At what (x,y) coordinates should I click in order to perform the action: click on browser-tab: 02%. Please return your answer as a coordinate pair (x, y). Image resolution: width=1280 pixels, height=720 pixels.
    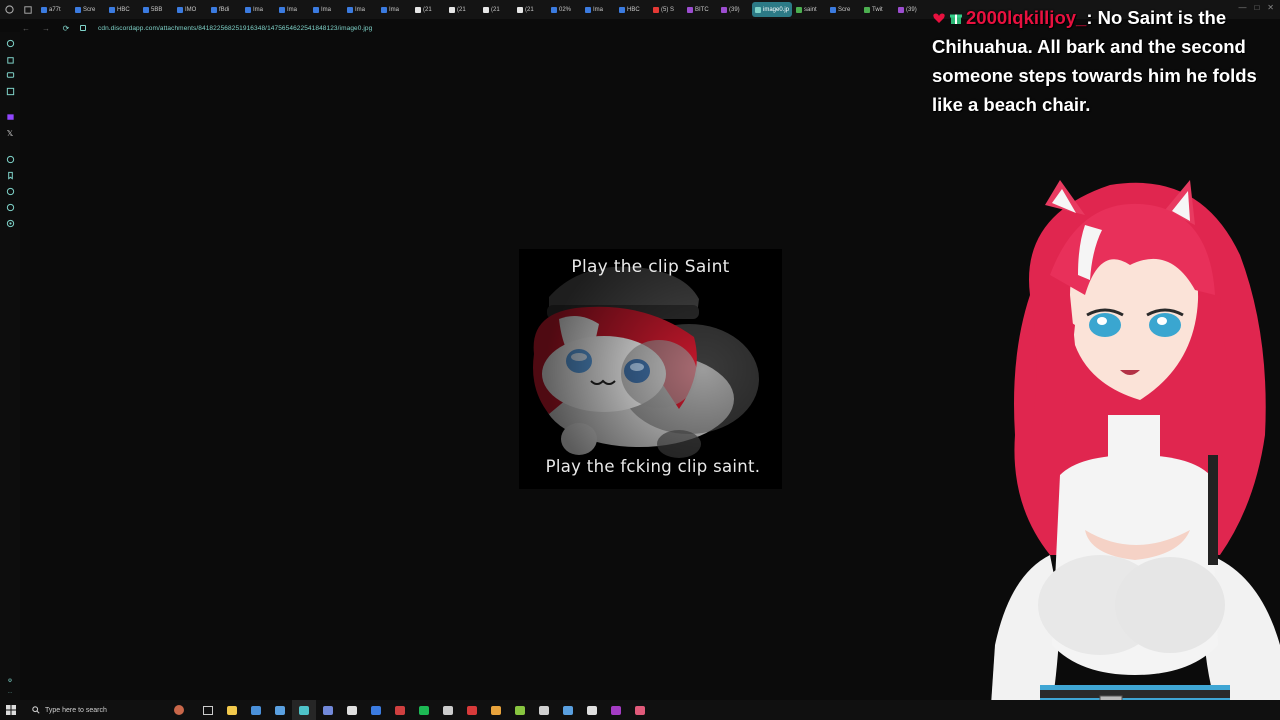
    Looking at the image, I should click on (564, 9).